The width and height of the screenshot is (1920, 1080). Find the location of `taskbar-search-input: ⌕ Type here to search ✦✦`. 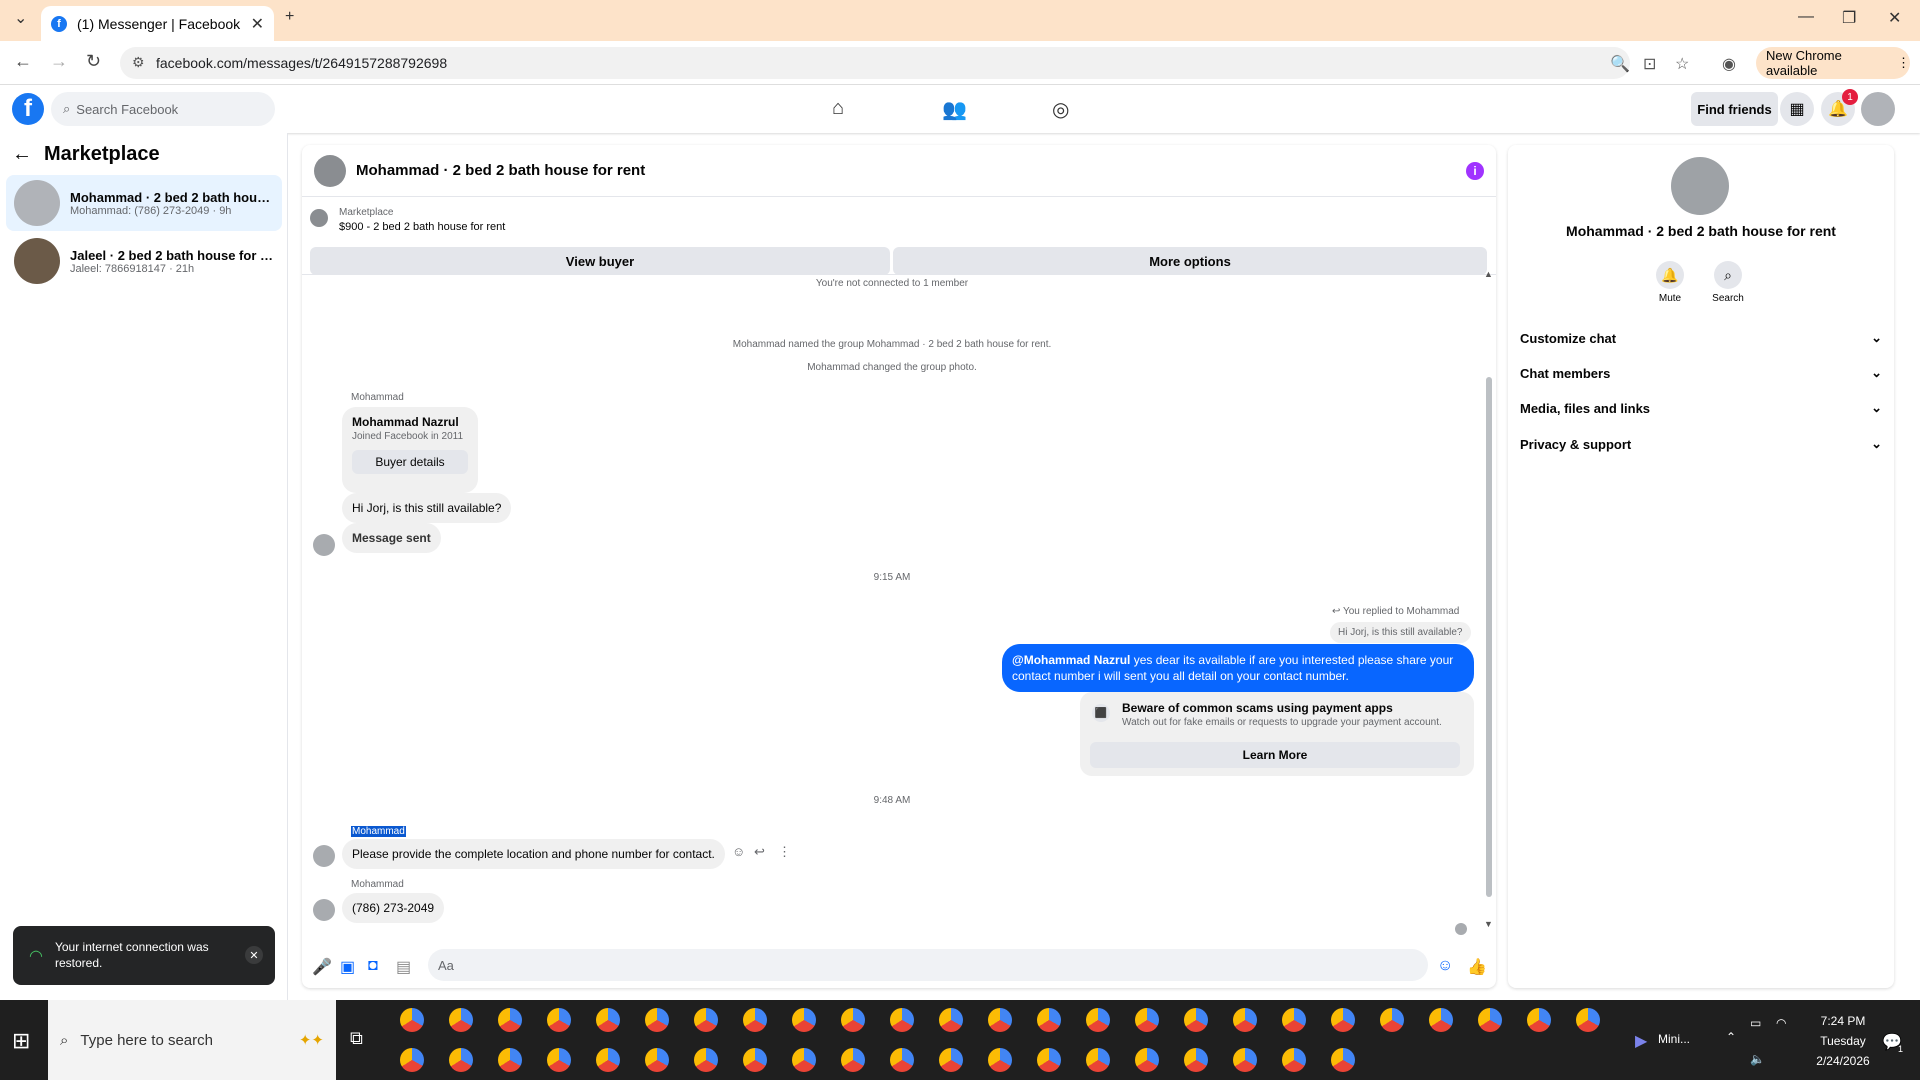

taskbar-search-input: ⌕ Type here to search ✦✦ is located at coordinates (192, 1040).